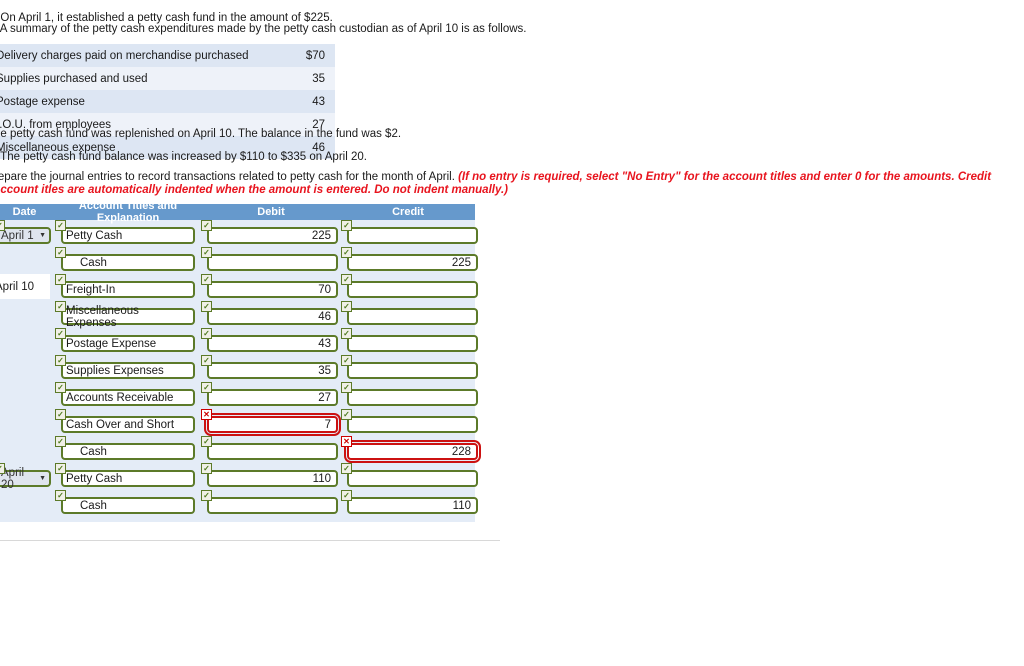  Describe the element at coordinates (128, 289) in the screenshot. I see `account-title-input-2: Freight-In` at that location.